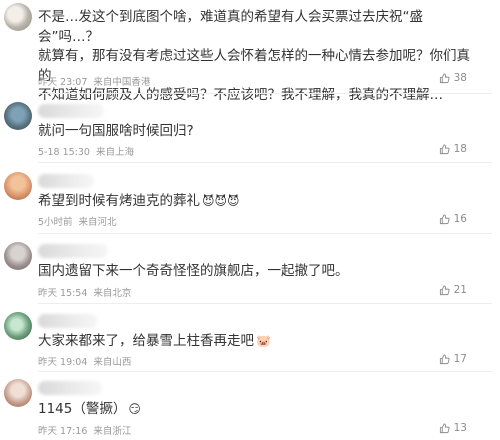 This screenshot has width=500, height=440. What do you see at coordinates (460, 78) in the screenshot?
I see `like-count: 38` at bounding box center [460, 78].